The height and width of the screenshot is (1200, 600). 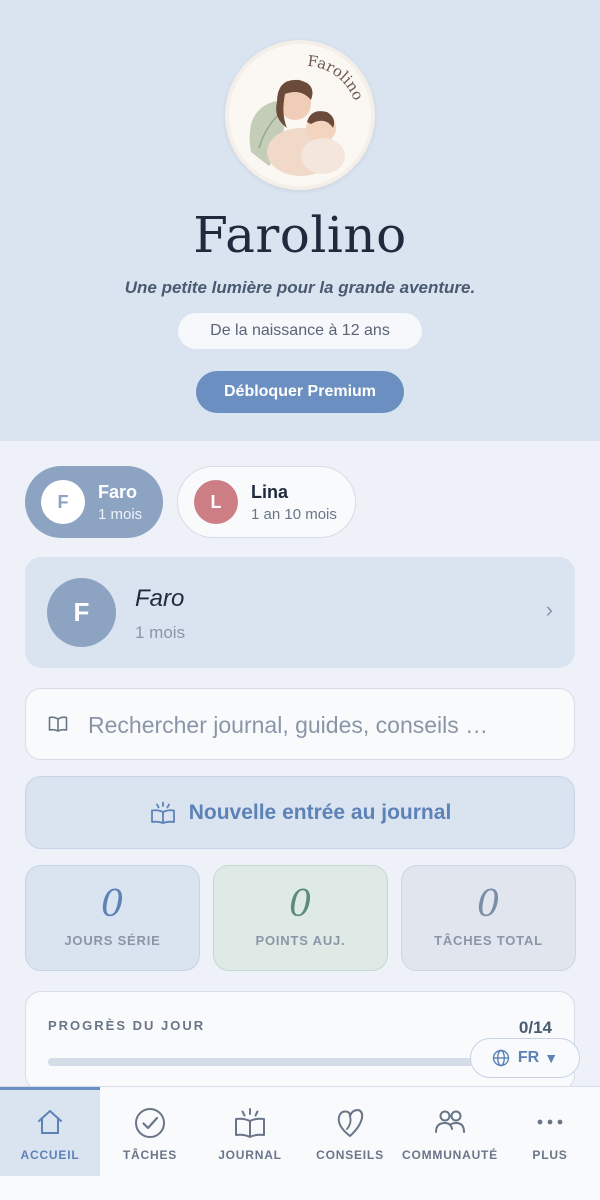 What do you see at coordinates (300, 115) in the screenshot?
I see `app-logo: Farolino` at bounding box center [300, 115].